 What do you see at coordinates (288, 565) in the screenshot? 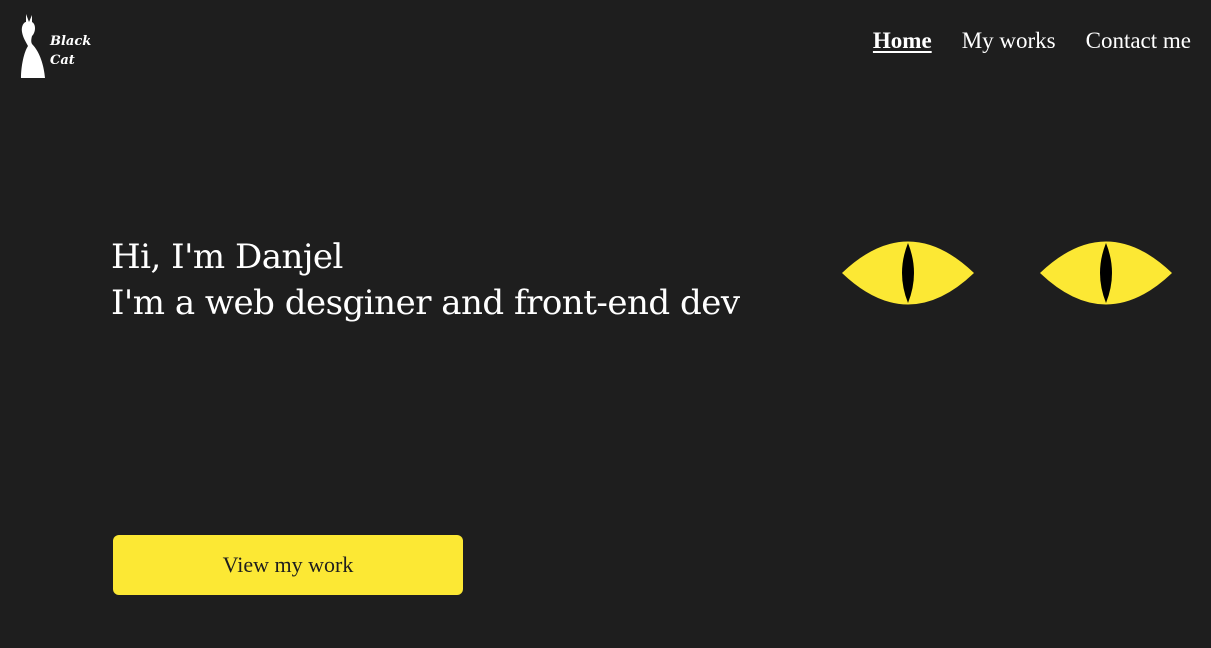
I see `view-my-work-button: View my work` at bounding box center [288, 565].